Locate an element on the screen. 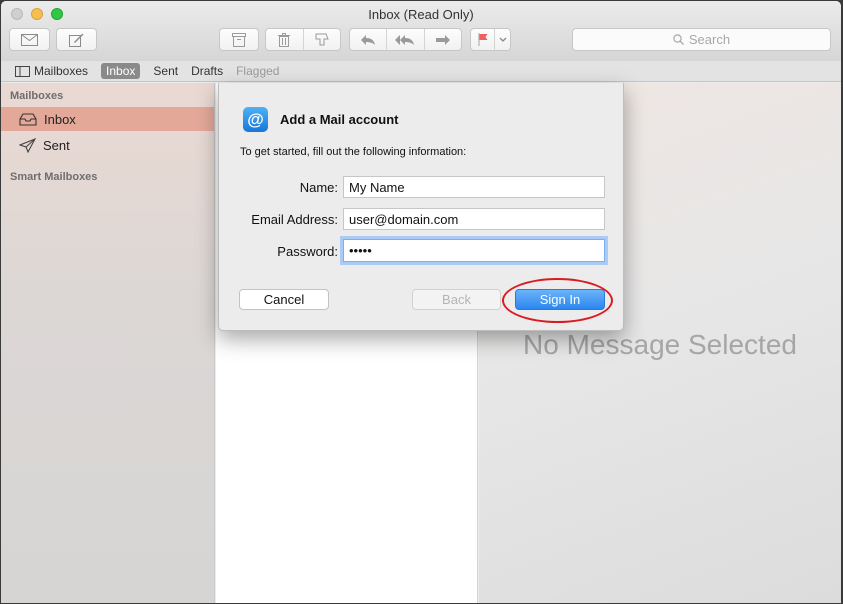 This screenshot has width=843, height=604. reply-all-icon is located at coordinates (405, 39).